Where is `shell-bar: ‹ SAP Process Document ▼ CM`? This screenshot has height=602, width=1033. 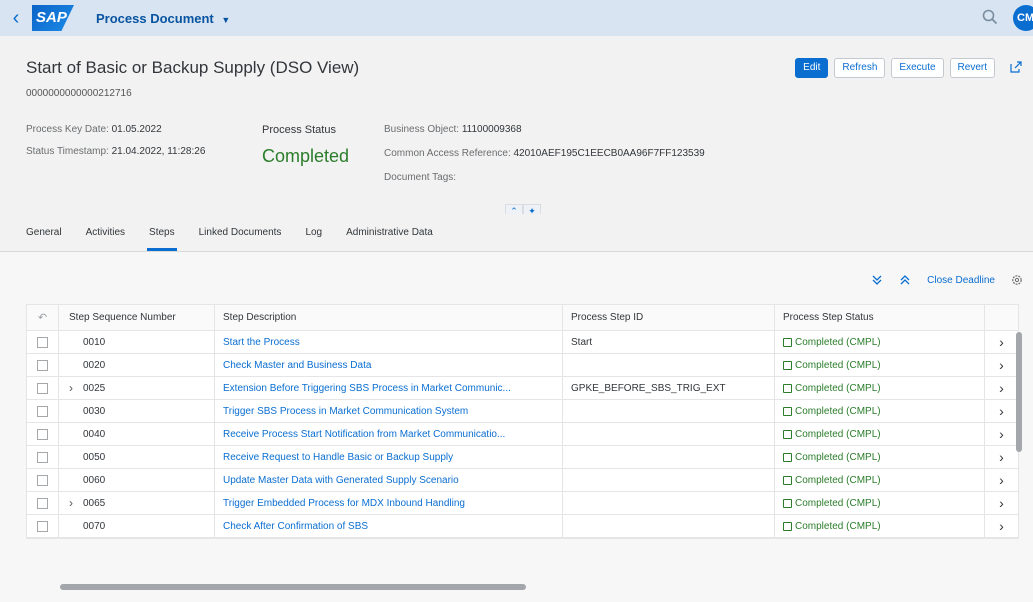 shell-bar: ‹ SAP Process Document ▼ CM is located at coordinates (516, 18).